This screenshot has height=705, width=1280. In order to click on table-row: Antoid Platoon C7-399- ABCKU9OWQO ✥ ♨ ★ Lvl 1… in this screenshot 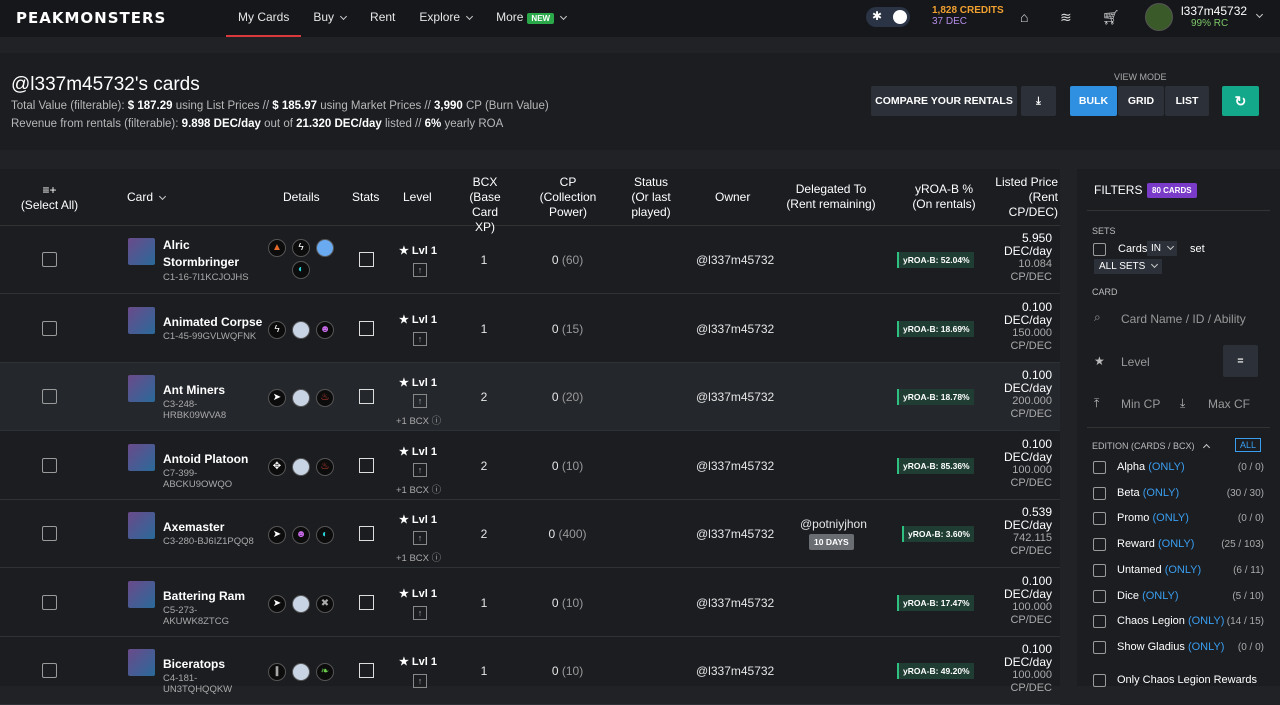, I will do `click(530, 466)`.